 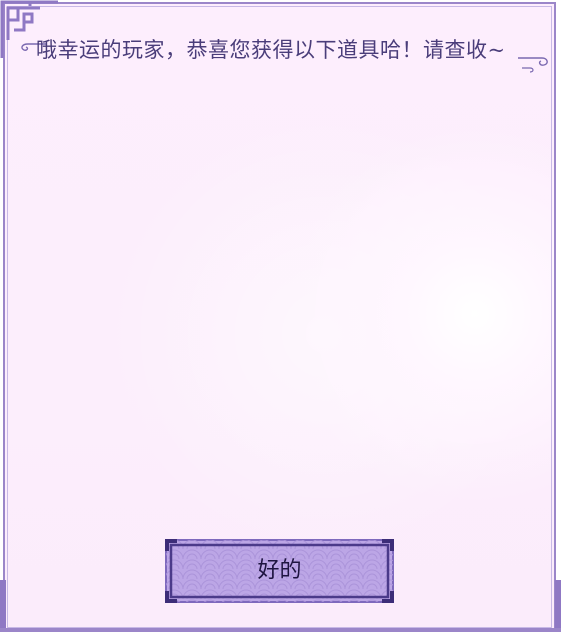 I want to click on right-bottom-border-ornament, so click(x=558, y=606).